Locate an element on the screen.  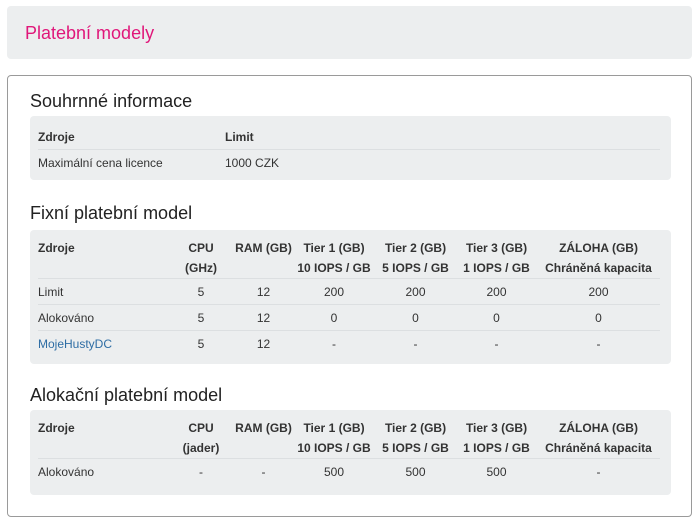
page-header: Platební modely is located at coordinates (349, 32).